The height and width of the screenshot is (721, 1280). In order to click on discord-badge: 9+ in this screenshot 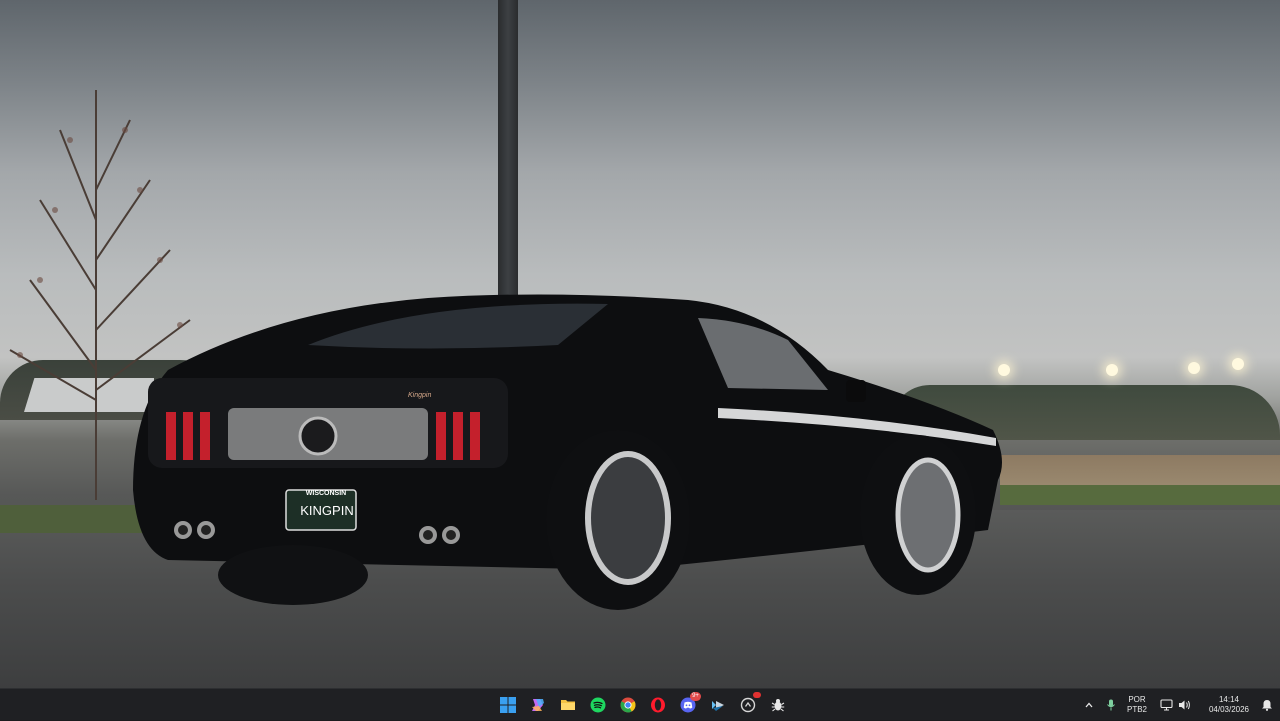, I will do `click(695, 696)`.